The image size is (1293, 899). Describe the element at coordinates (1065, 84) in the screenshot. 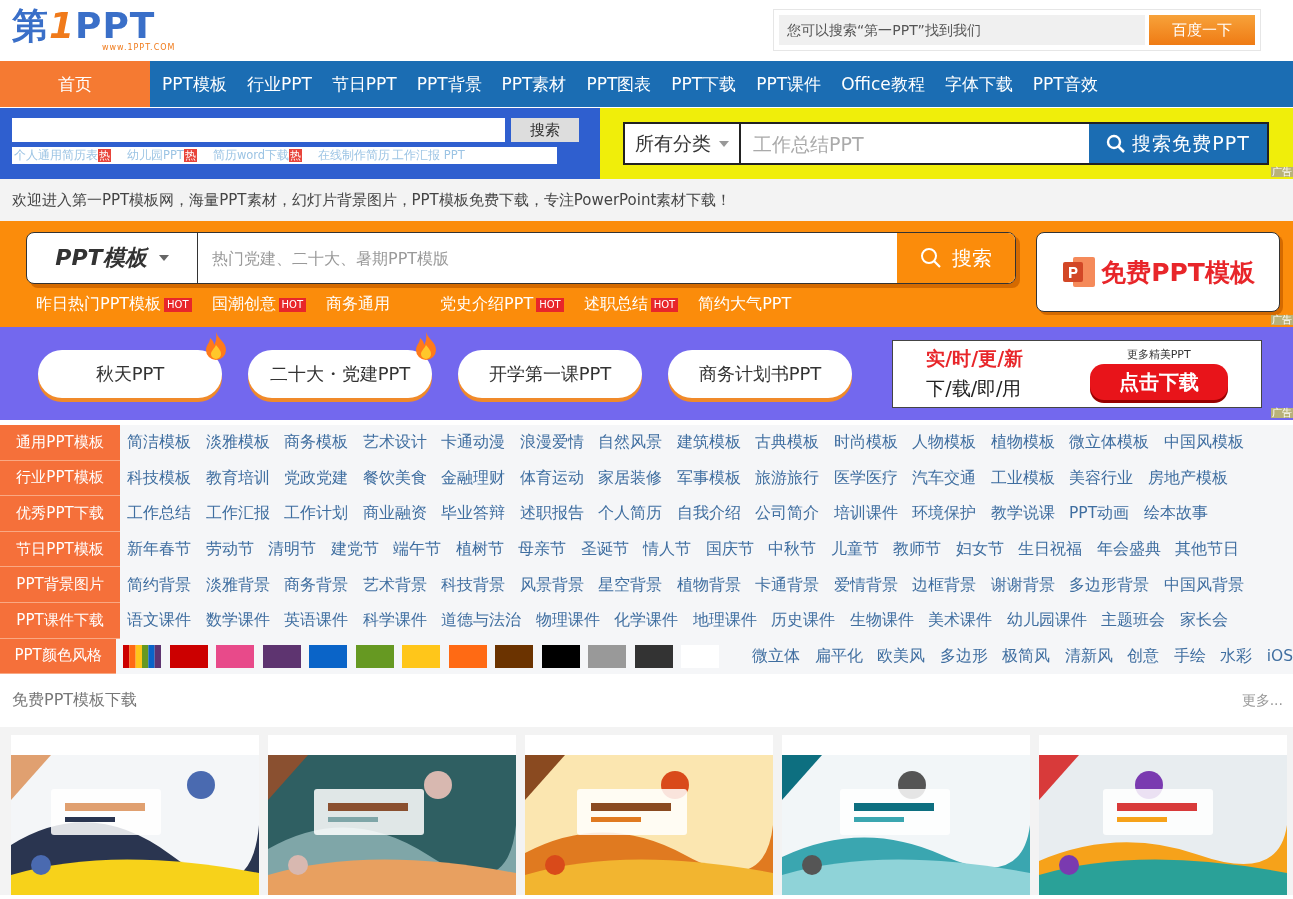

I see `nav-tab: PPT音效` at that location.